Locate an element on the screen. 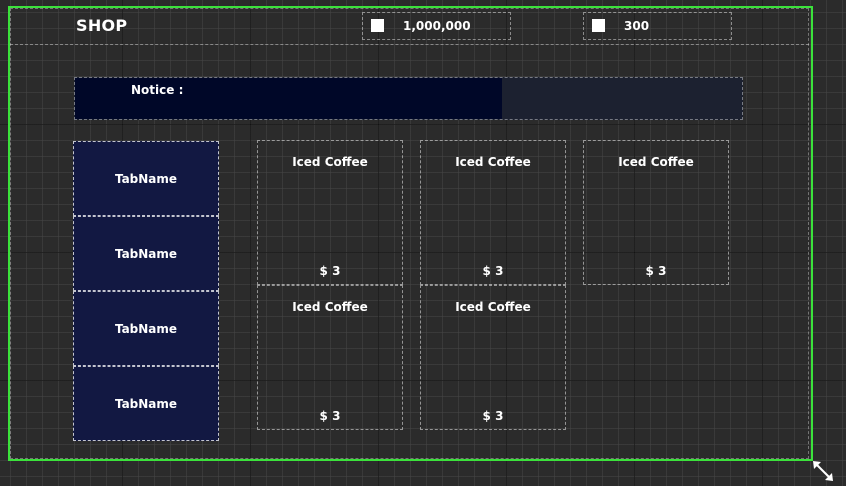  tab-list: TabName TabName TabName TabName is located at coordinates (146, 291).